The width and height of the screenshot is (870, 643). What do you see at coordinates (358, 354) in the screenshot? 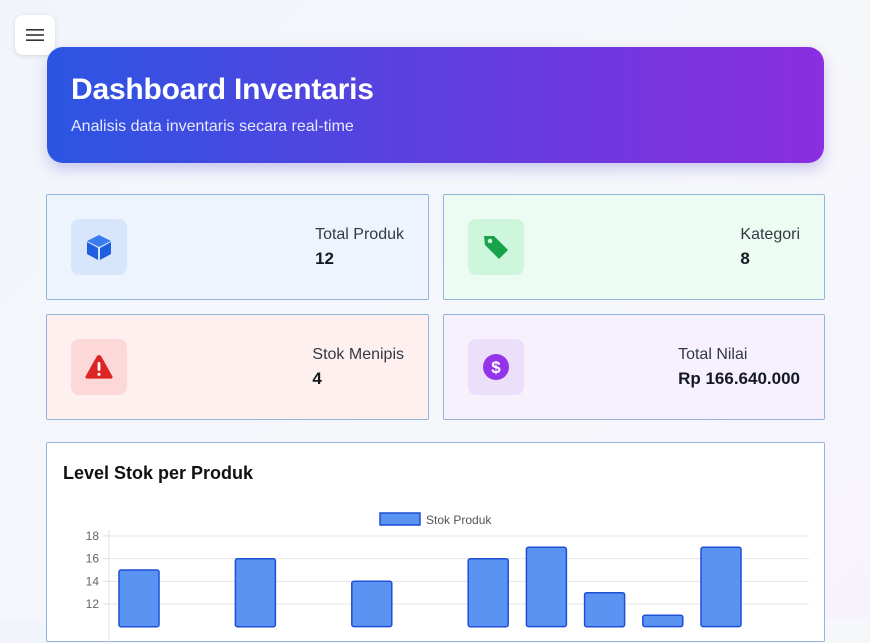
I see `stat-label: Stok Menipis` at bounding box center [358, 354].